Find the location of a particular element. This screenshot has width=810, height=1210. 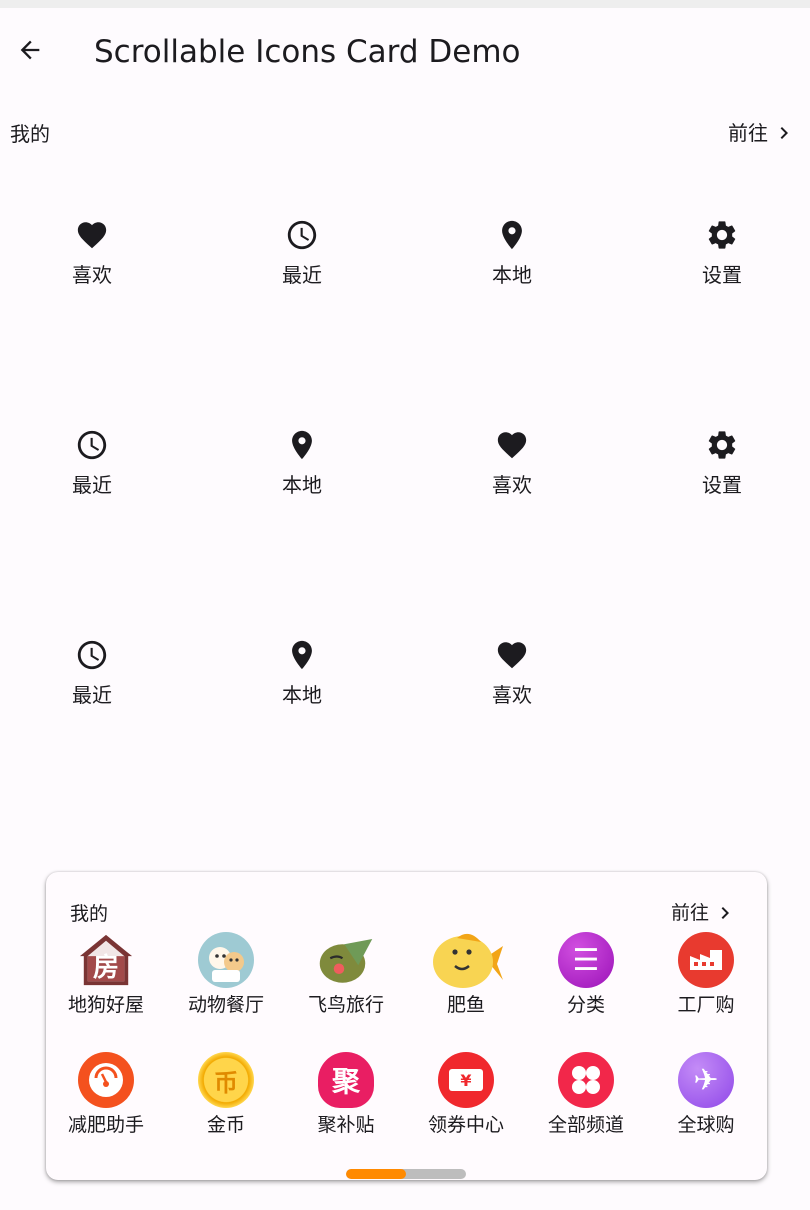

subsidy-icon-glyph: 聚 is located at coordinates (345, 1081).